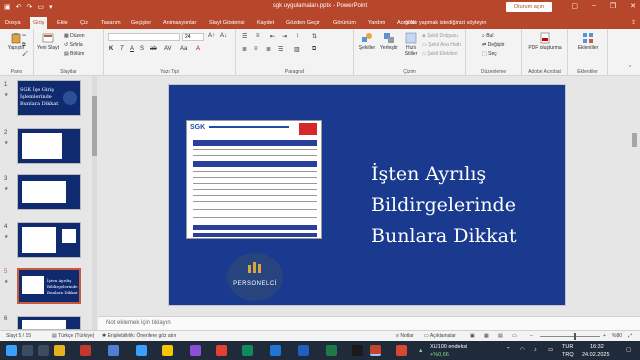 Image resolution: width=640 pixels, height=360 pixels. I want to click on reset-button: ↺ Sıfırla, so click(73, 45).